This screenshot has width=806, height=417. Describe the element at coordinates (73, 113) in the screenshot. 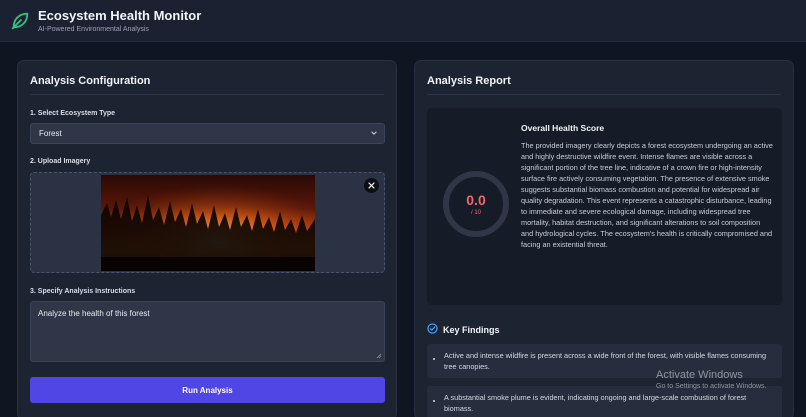

I see `ecosystem-type-label: 1. Select Ecosystem Type` at that location.